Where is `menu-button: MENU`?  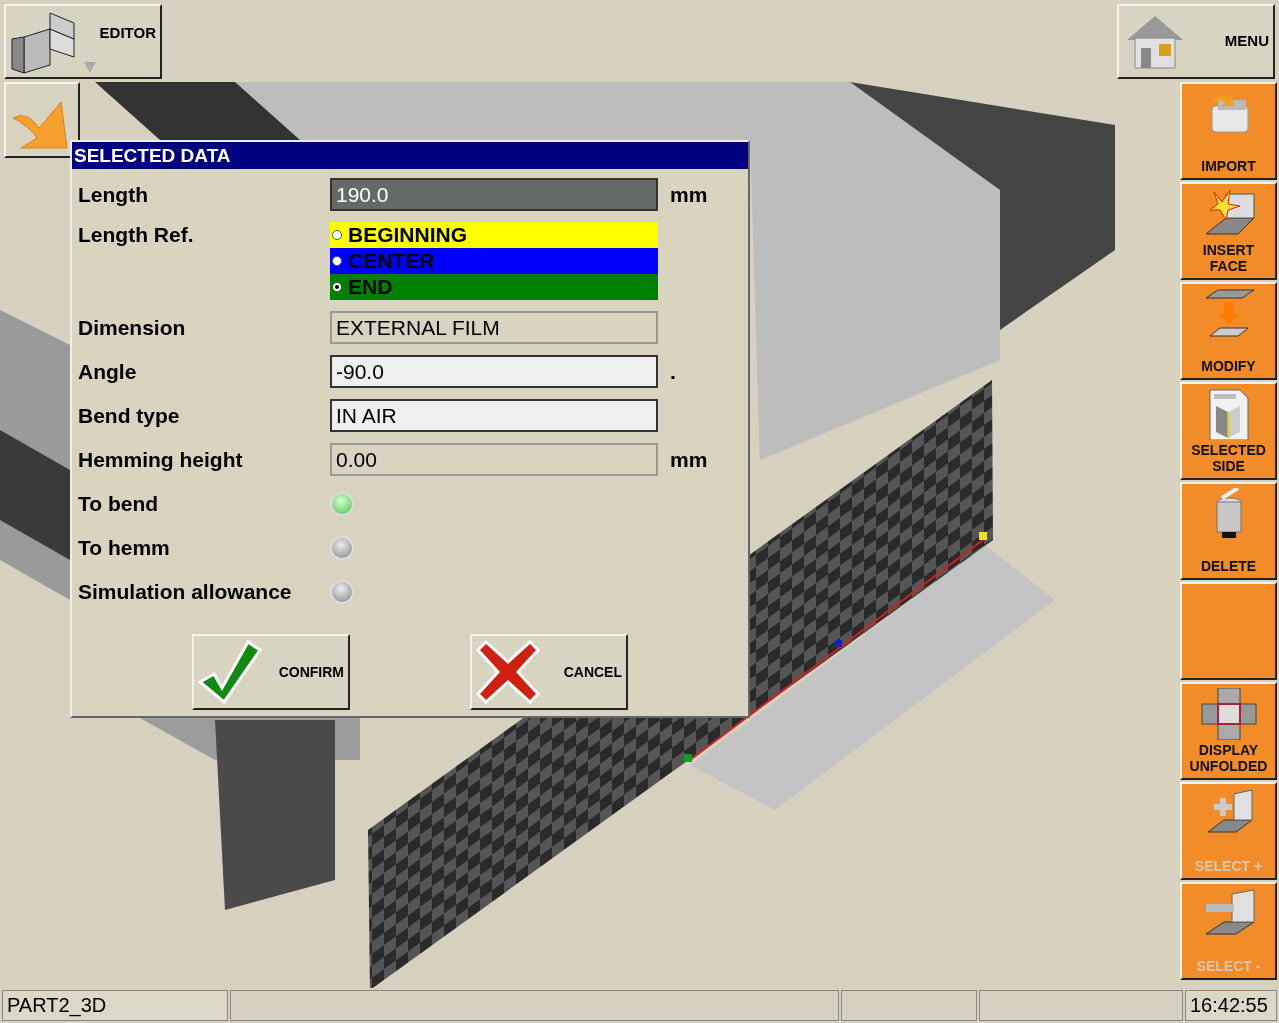
menu-button: MENU is located at coordinates (1196, 41).